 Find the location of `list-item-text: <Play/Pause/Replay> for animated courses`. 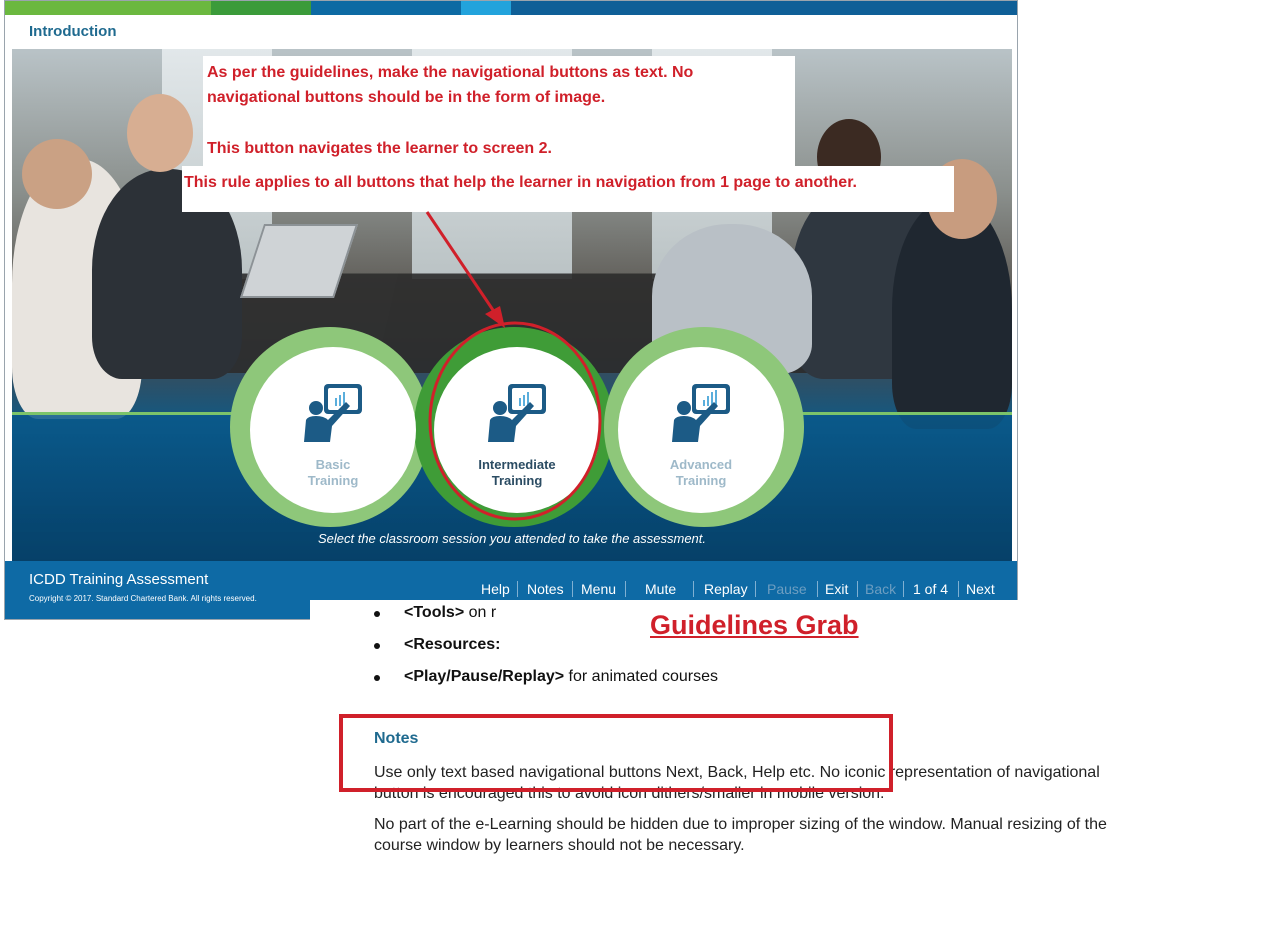

list-item-text: <Play/Pause/Replay> for animated courses is located at coordinates (561, 677).